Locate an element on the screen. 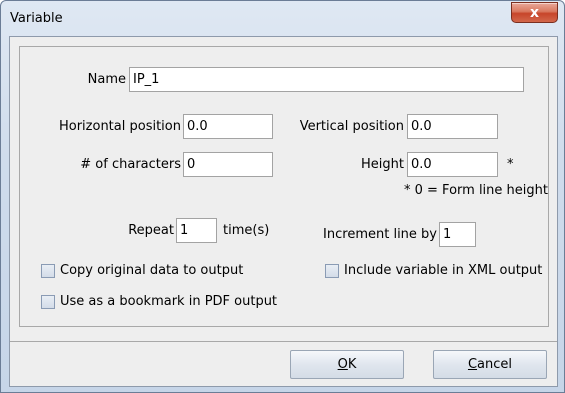  vertical-position-label: Vertical position is located at coordinates (351, 126).